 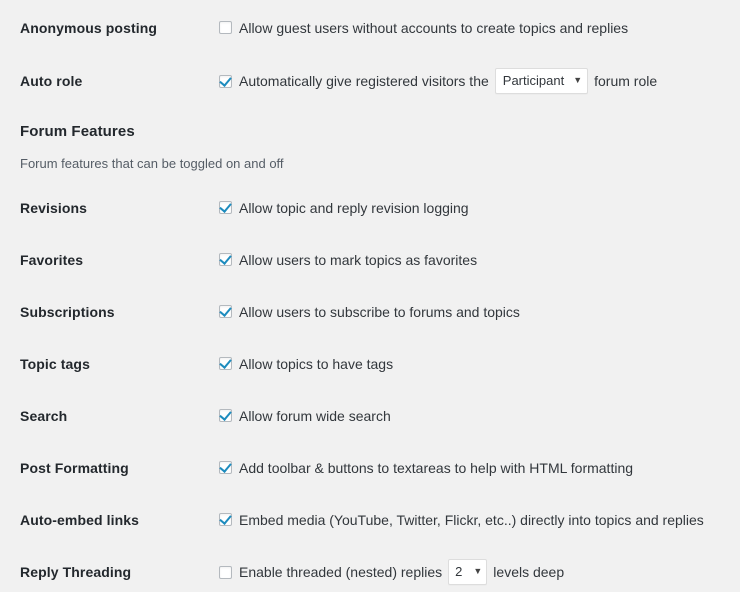 I want to click on row-field-revisions: Allow topic and reply revision logging, so click(x=470, y=208).